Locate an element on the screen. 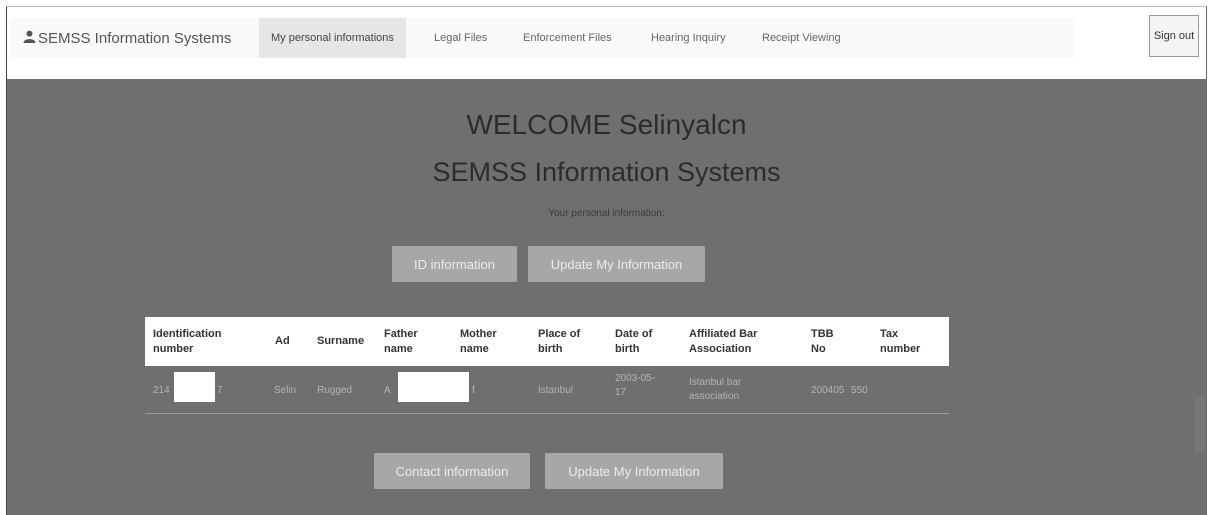  col-surname: Surname is located at coordinates (341, 341).